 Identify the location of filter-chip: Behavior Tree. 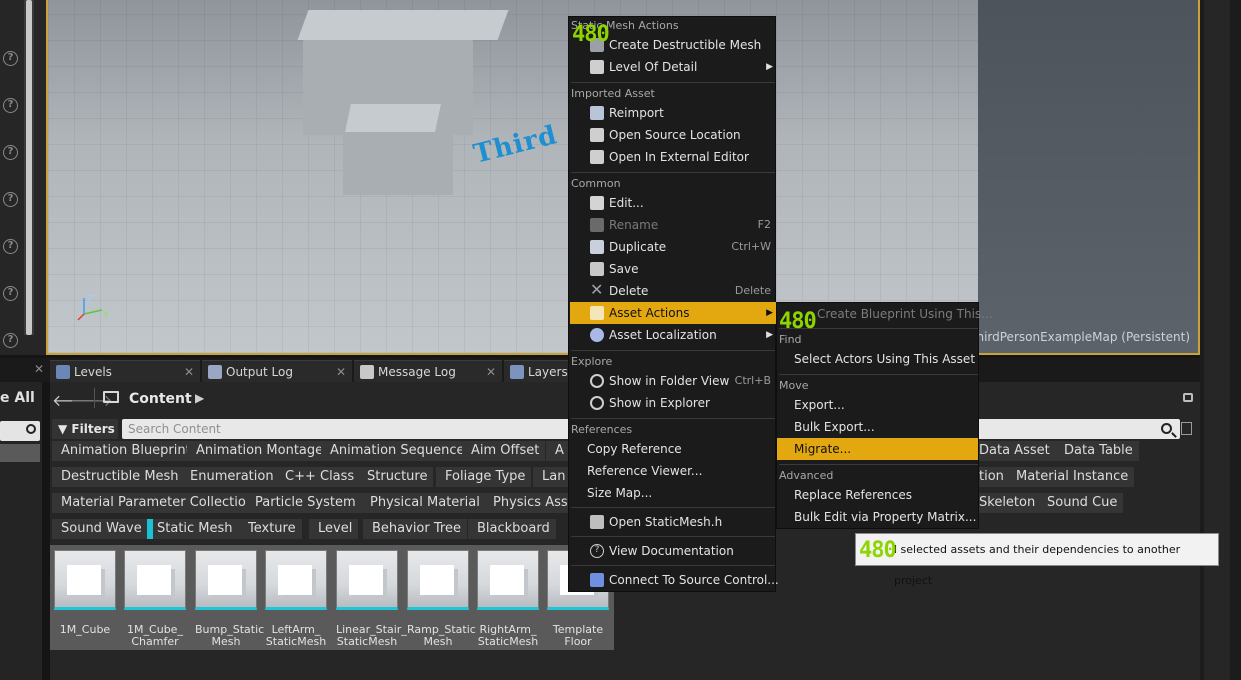
(415, 529).